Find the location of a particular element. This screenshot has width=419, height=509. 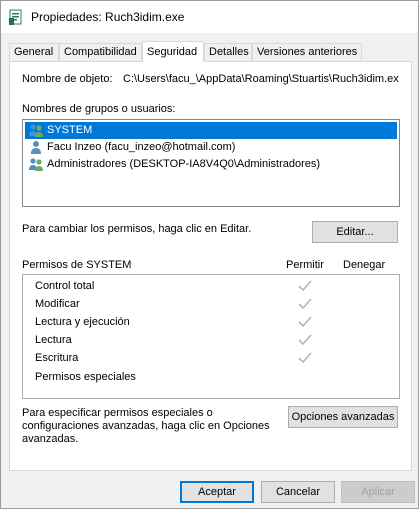

apply-button: Aplicar is located at coordinates (378, 492).